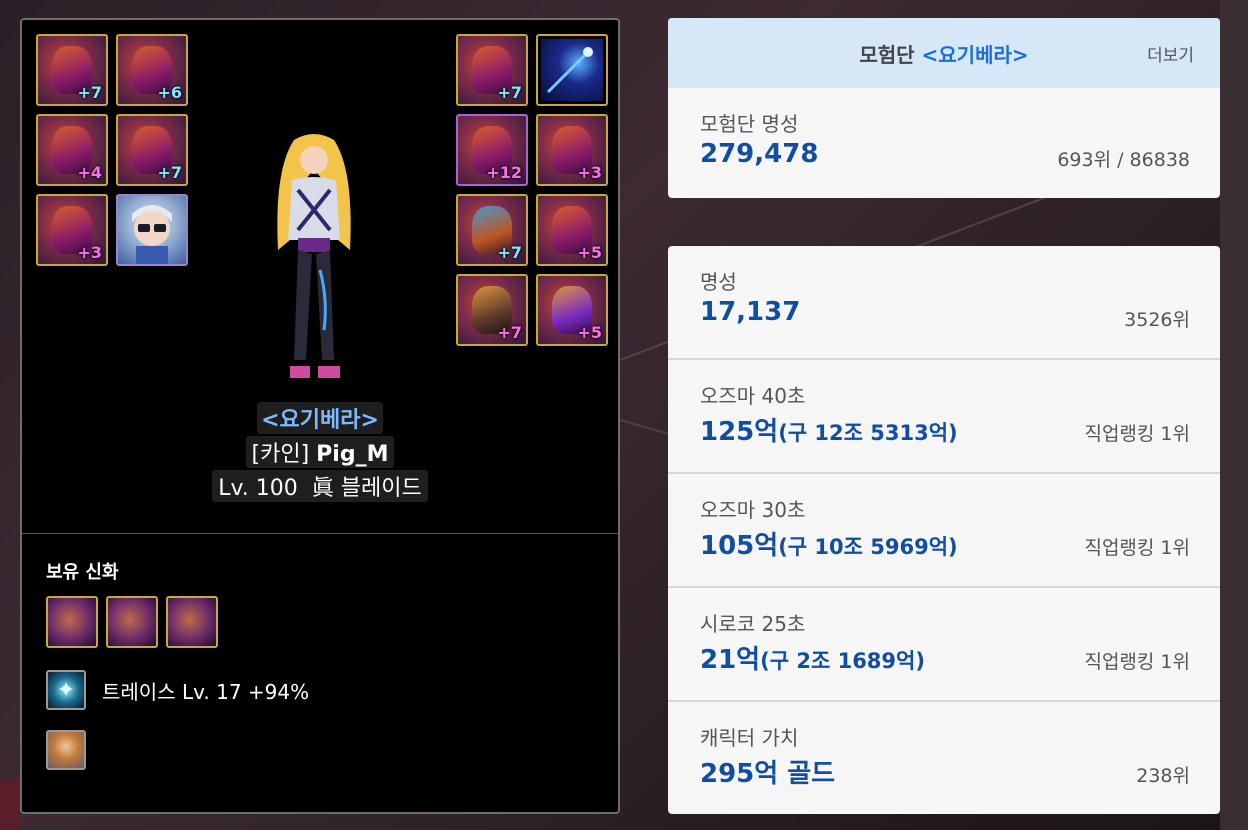  I want to click on stat-label: 명성, so click(718, 282).